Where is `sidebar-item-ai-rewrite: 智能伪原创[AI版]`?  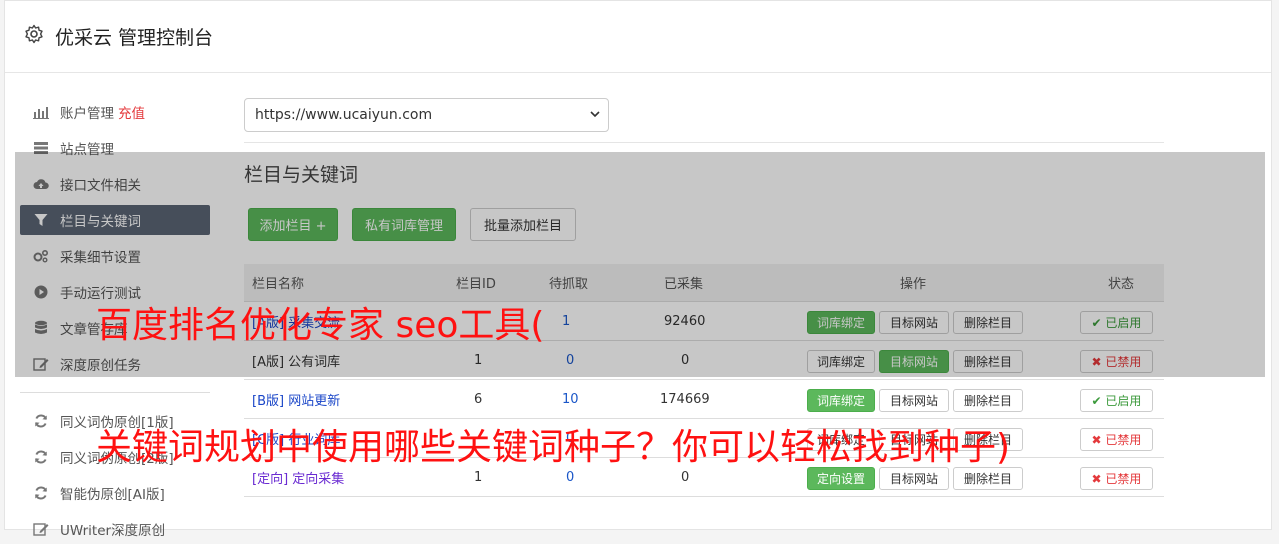 sidebar-item-ai-rewrite: 智能伪原创[AI版] is located at coordinates (115, 493).